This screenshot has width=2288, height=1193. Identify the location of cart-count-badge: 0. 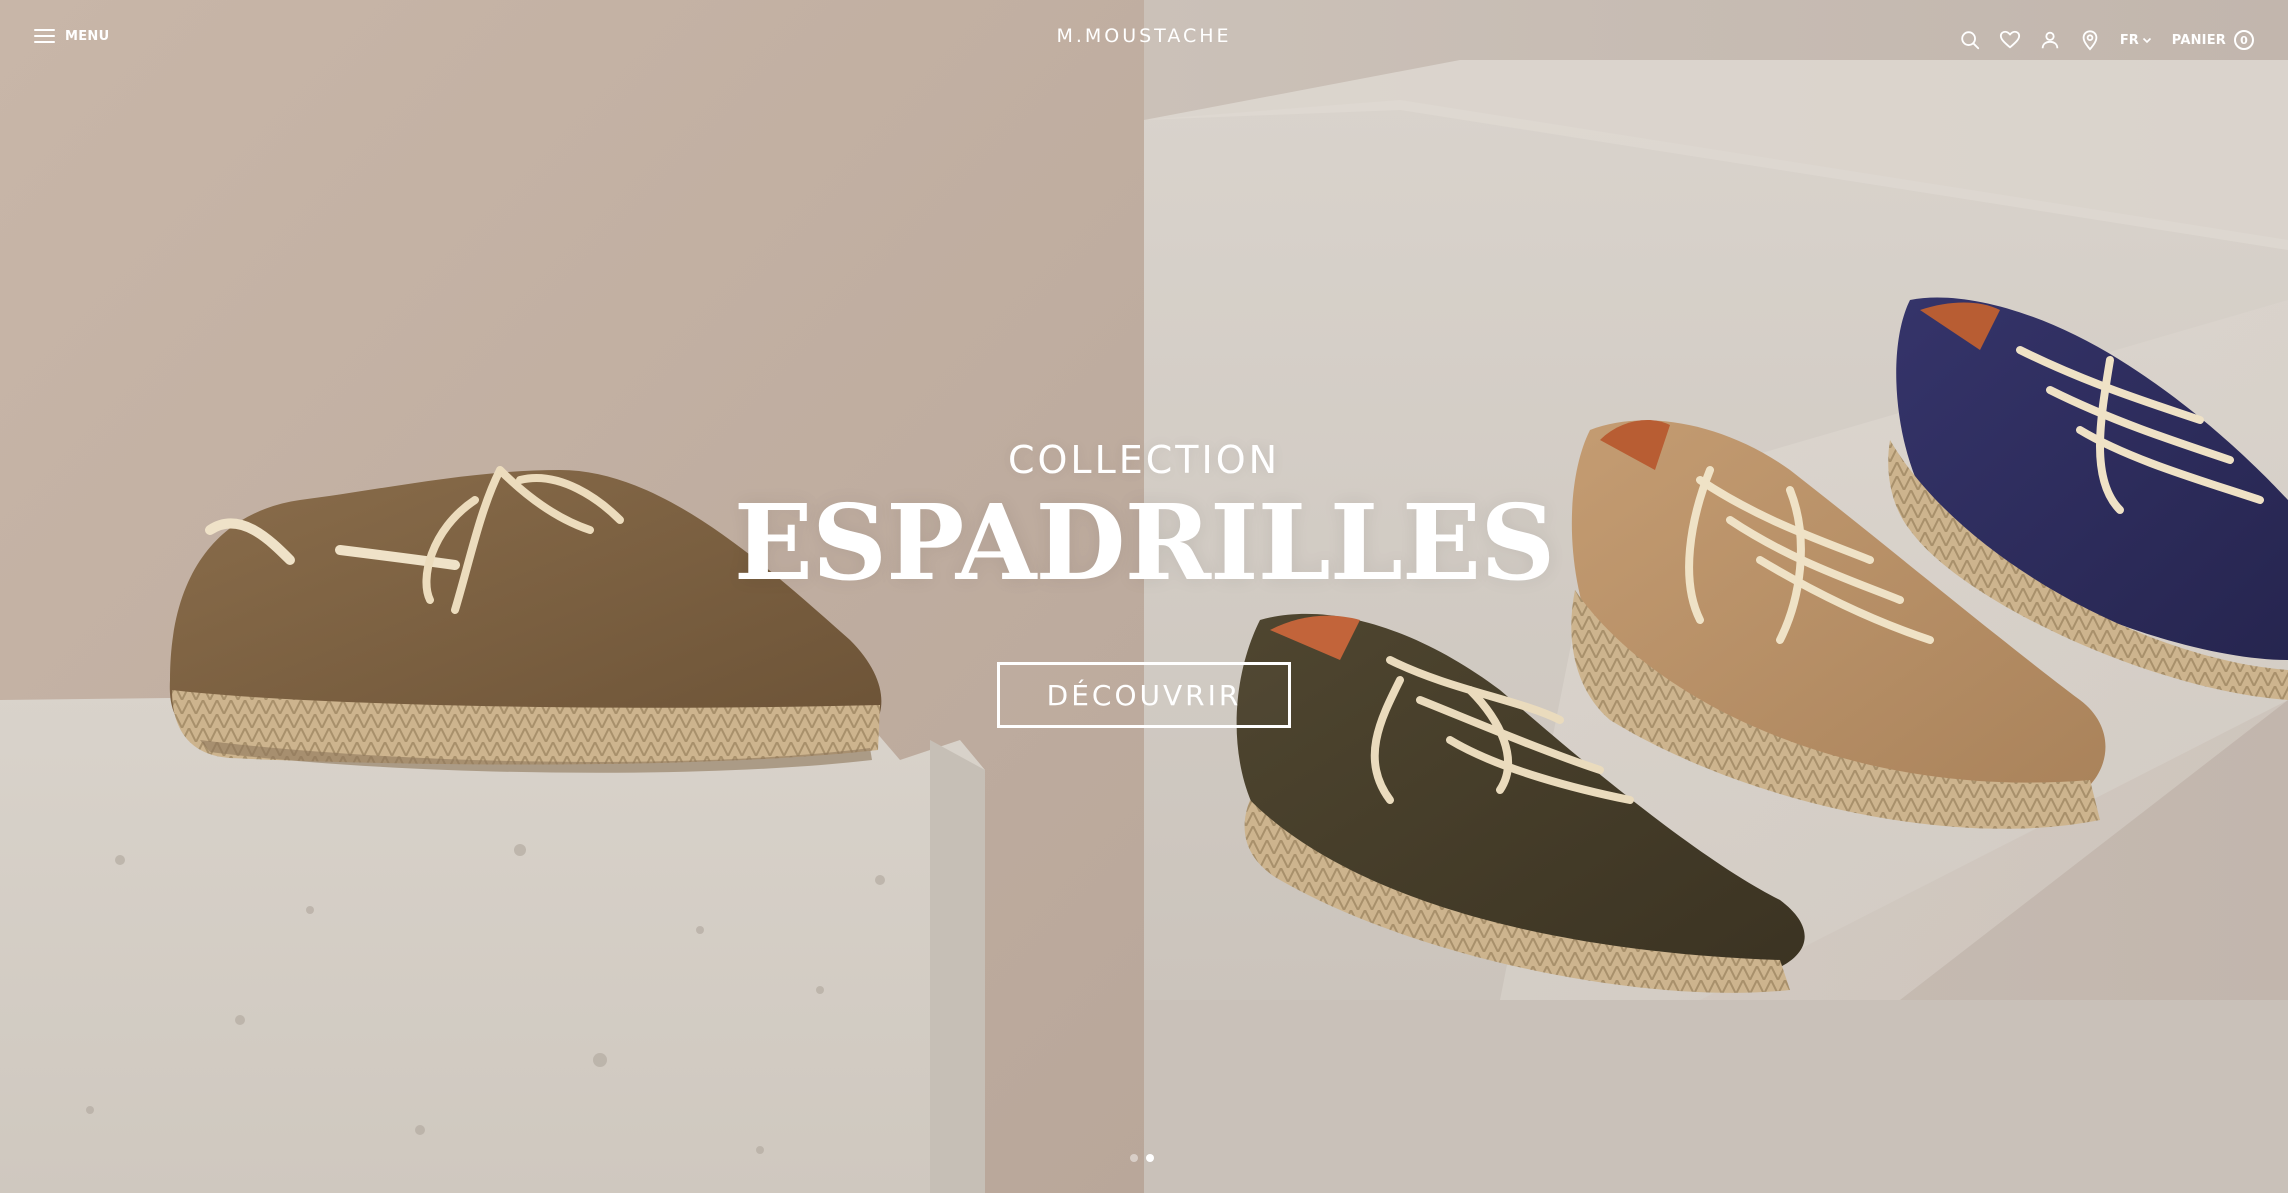
(2244, 40).